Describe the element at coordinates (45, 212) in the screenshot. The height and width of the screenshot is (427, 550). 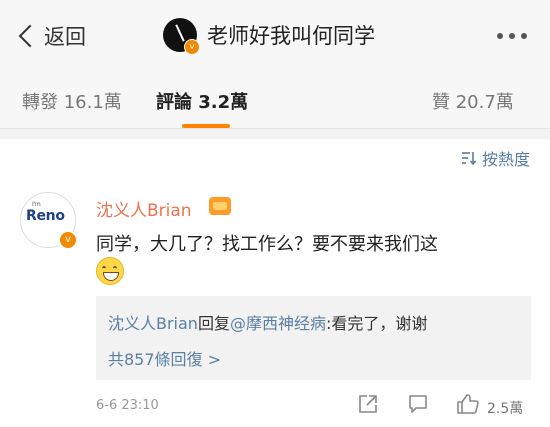
I see `reno-logo: I'm Reno` at that location.